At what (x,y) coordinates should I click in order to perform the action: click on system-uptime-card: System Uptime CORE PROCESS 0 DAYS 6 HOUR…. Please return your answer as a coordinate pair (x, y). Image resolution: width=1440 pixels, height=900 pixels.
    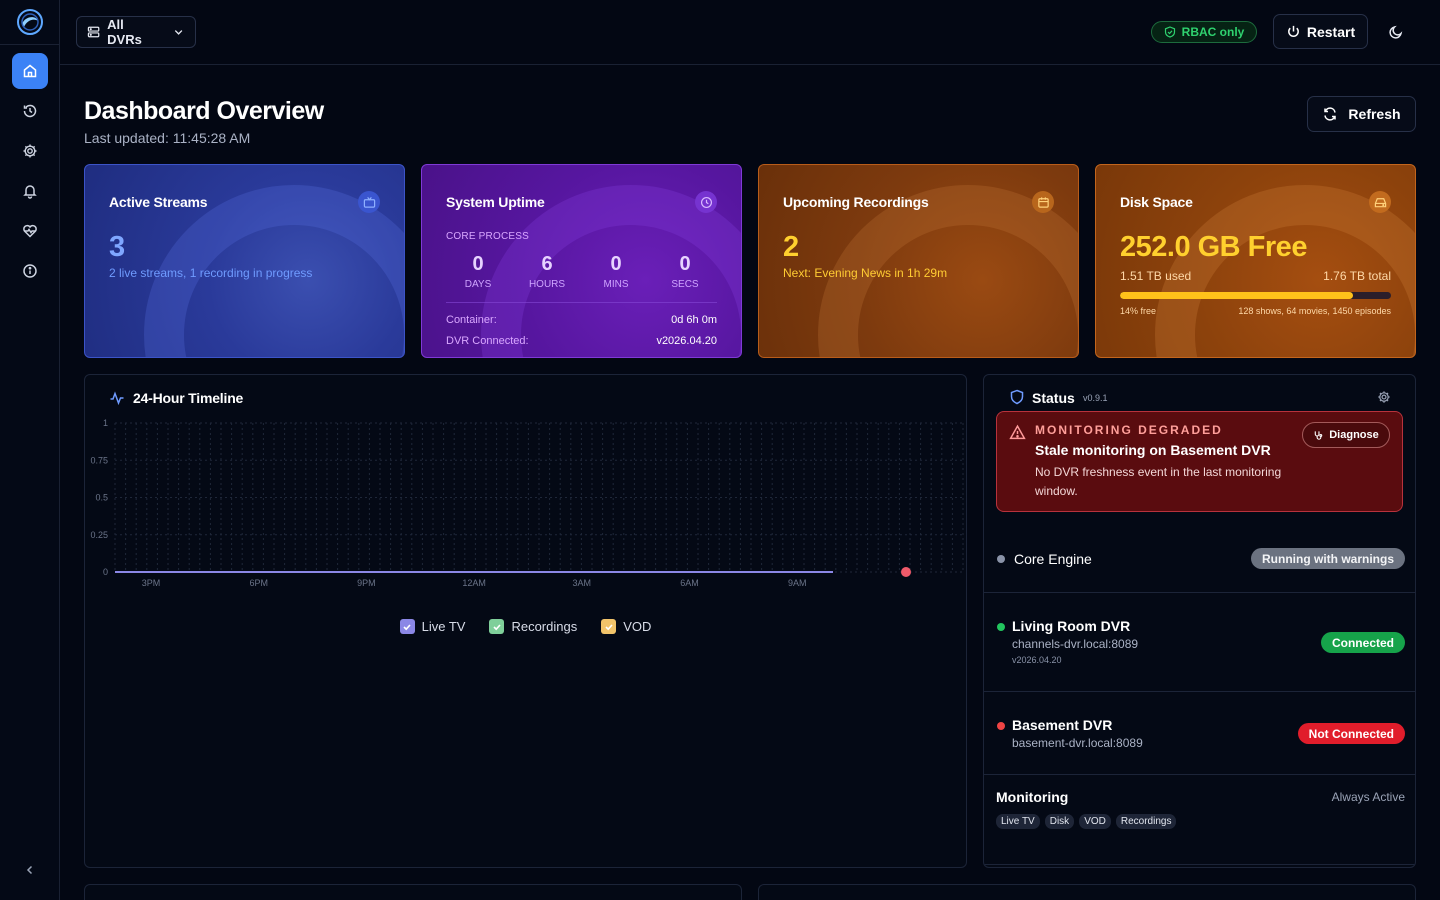
    Looking at the image, I should click on (581, 261).